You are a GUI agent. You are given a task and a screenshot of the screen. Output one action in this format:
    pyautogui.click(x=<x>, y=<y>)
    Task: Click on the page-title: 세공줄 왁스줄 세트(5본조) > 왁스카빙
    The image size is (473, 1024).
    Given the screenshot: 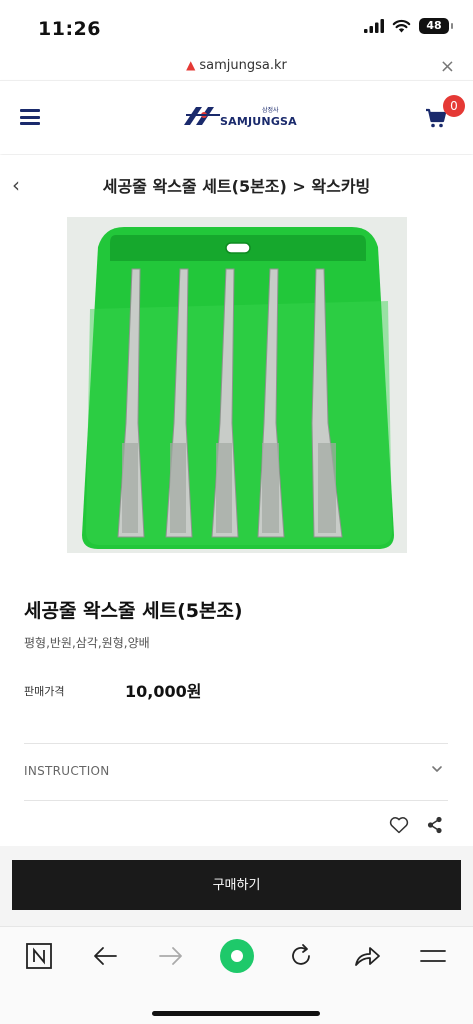 What is the action you would take?
    pyautogui.click(x=236, y=186)
    